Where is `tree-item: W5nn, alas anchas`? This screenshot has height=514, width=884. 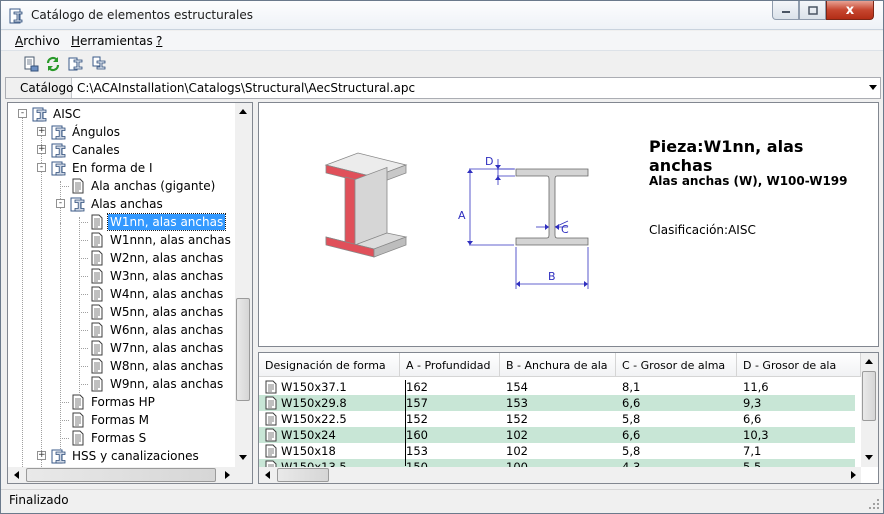 tree-item: W5nn, alas anchas is located at coordinates (156, 312).